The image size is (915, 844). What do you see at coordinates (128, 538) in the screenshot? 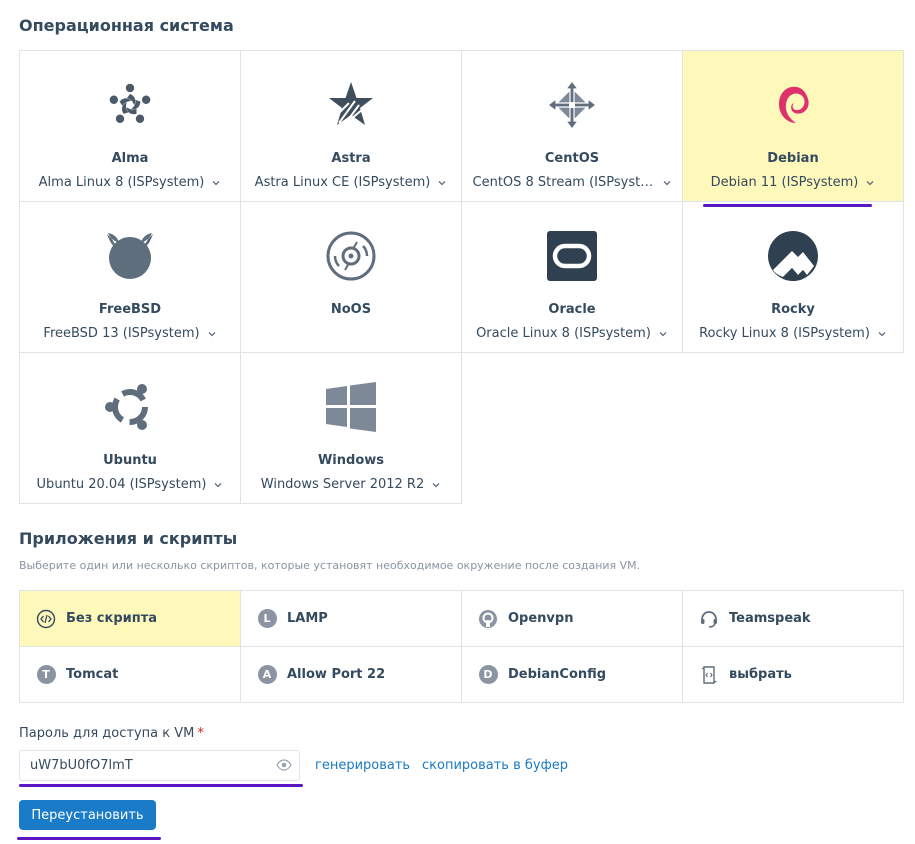
I see `apps-section-title: Приложения и скрипты` at bounding box center [128, 538].